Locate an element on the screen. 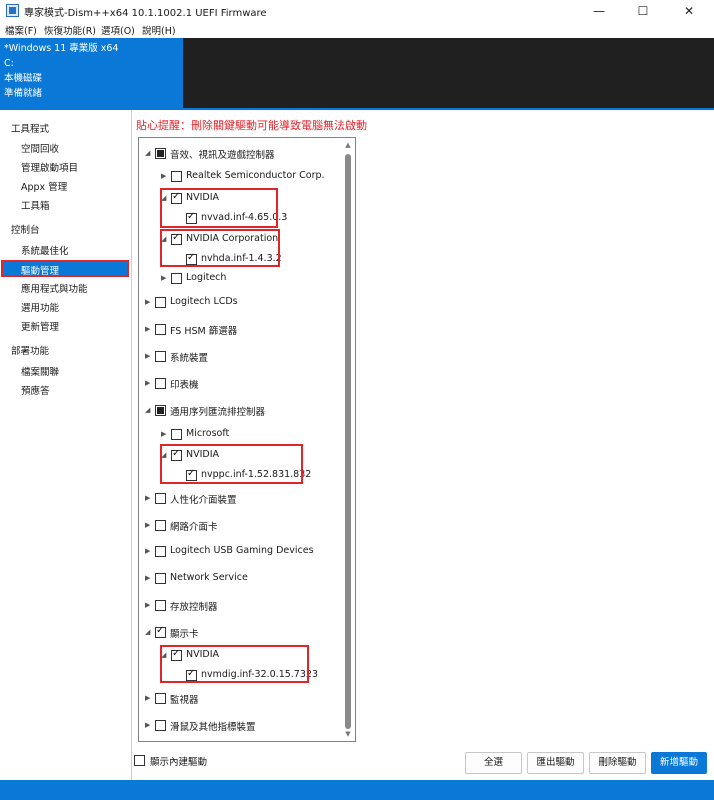 The height and width of the screenshot is (800, 714). tree-node: ▶ Network Service is located at coordinates (242, 579).